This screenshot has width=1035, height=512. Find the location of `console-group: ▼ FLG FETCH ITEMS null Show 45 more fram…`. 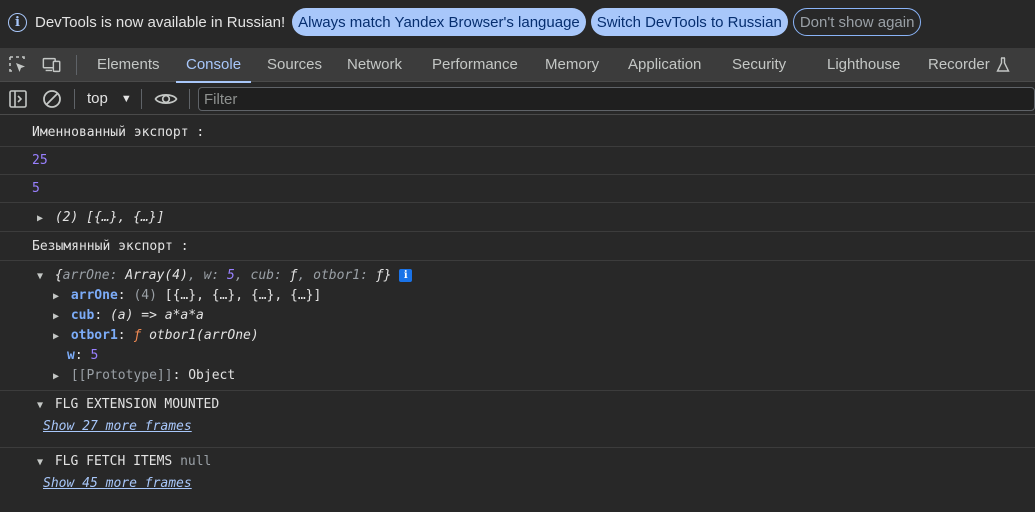

console-group: ▼ FLG FETCH ITEMS null Show 45 more fram… is located at coordinates (517, 477).